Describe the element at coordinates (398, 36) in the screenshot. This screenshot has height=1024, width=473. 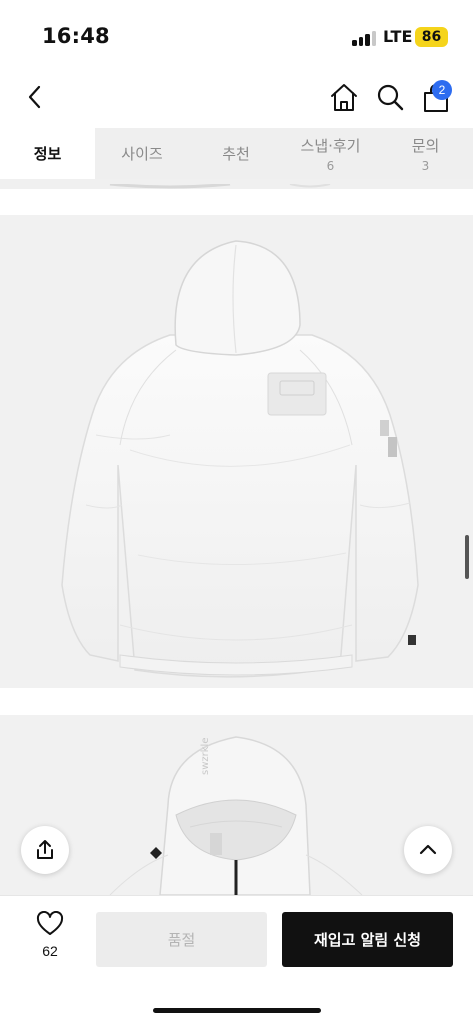
I see `network-type: LTE` at that location.